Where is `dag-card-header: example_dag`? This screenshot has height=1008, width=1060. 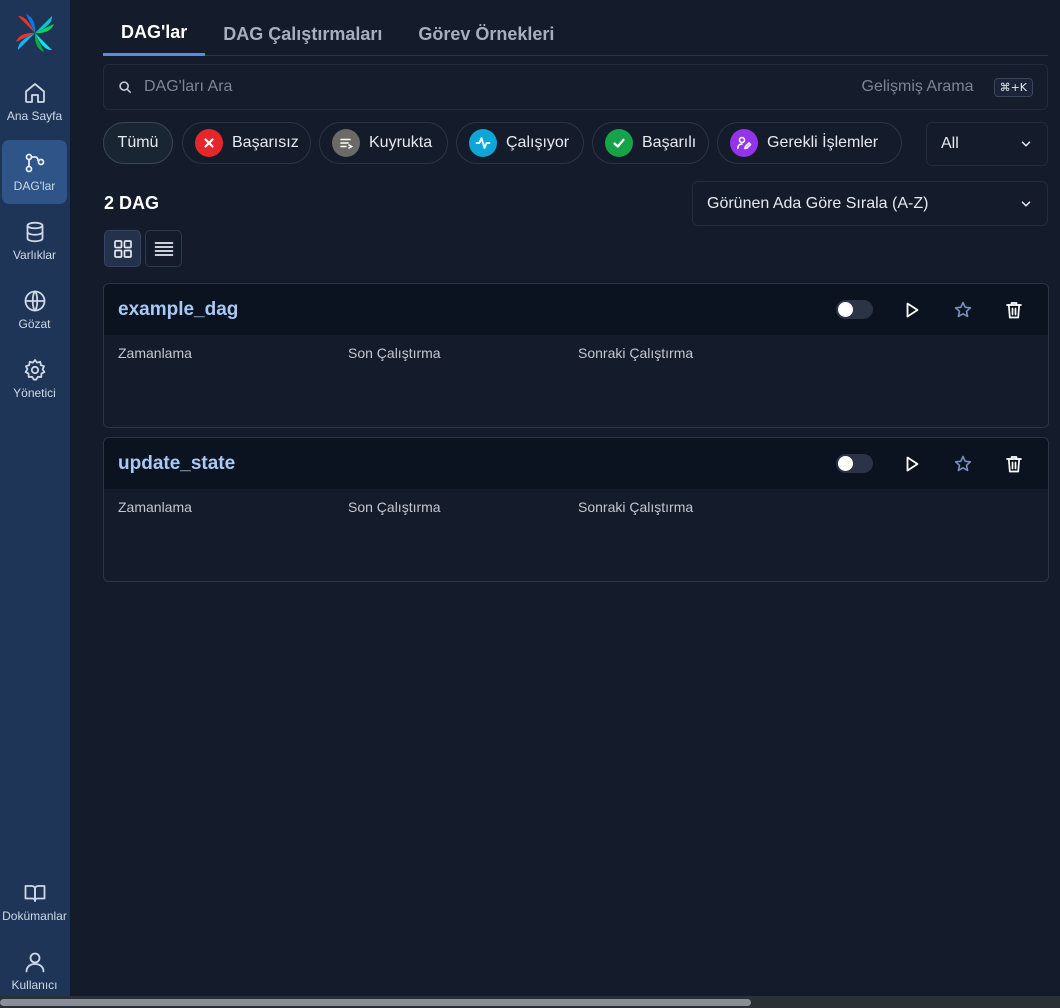
dag-card-header: example_dag is located at coordinates (576, 309).